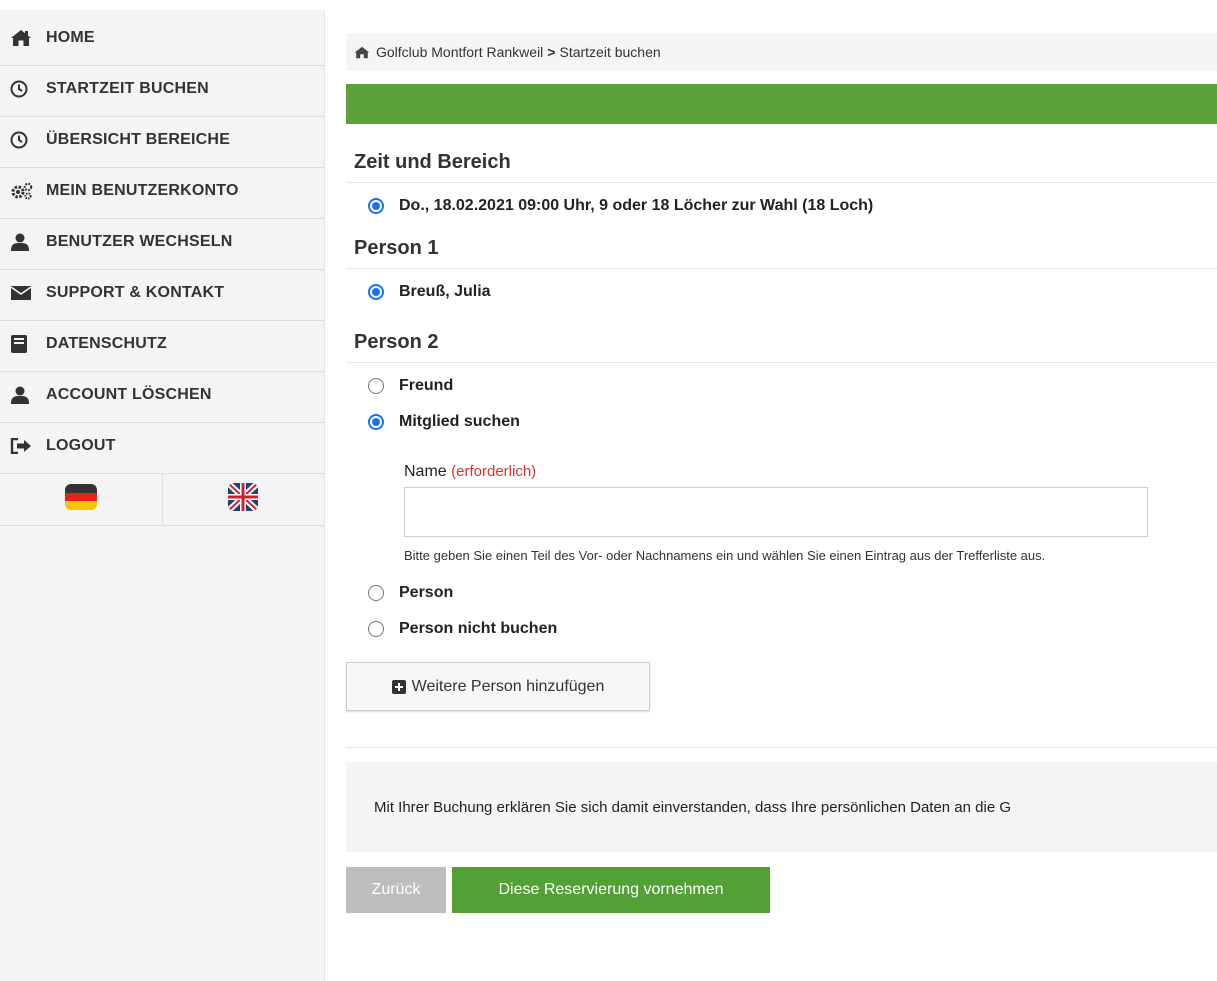 This screenshot has height=981, width=1217. Describe the element at coordinates (781, 422) in the screenshot. I see `radio-person2-member: Mitglied suchen` at that location.